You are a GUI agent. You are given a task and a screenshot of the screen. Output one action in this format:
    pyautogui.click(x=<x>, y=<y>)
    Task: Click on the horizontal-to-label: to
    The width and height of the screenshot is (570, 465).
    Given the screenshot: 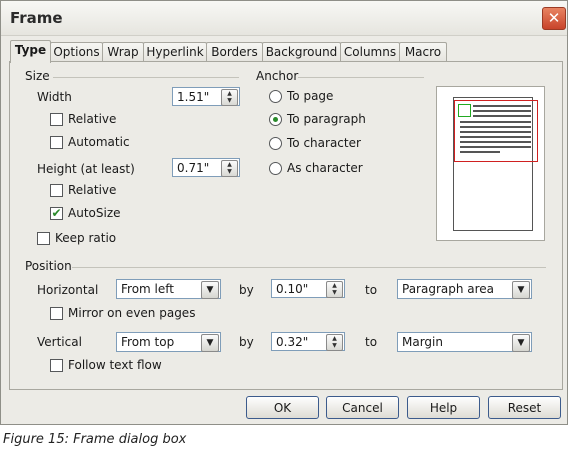 What is the action you would take?
    pyautogui.click(x=371, y=290)
    